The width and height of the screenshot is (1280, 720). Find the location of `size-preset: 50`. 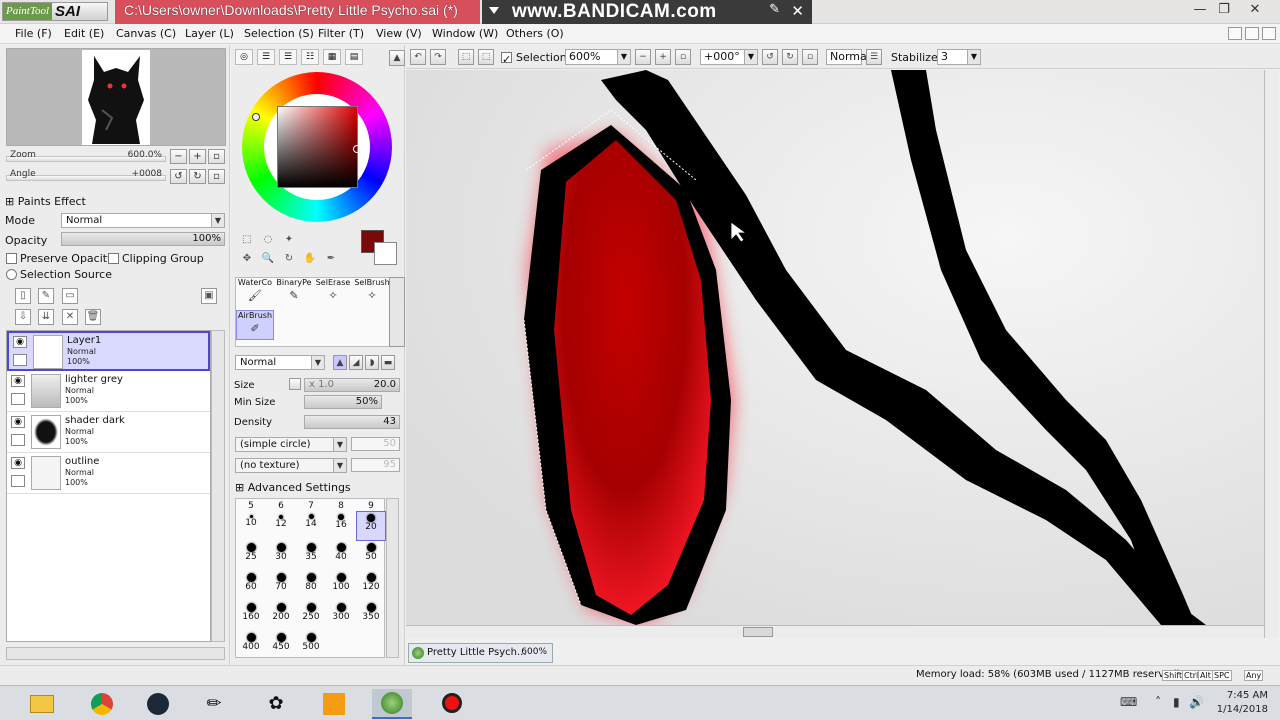

size-preset: 50 is located at coordinates (371, 556).